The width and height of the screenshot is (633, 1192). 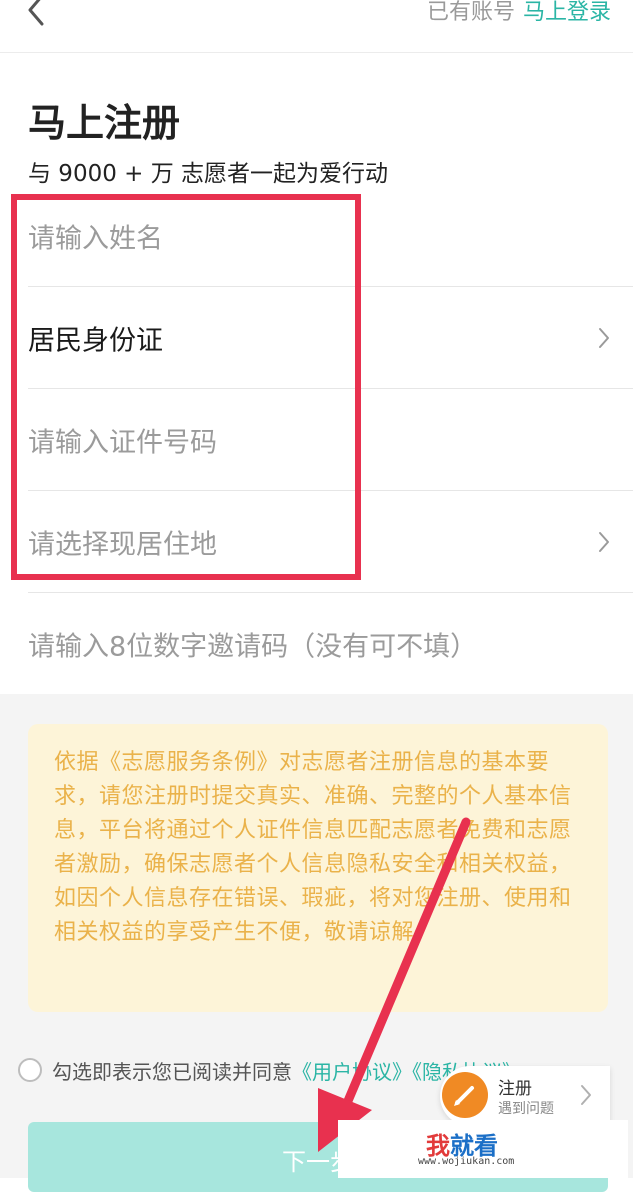 What do you see at coordinates (316, 26) in the screenshot?
I see `top-bar: 已有账号 马上登录` at bounding box center [316, 26].